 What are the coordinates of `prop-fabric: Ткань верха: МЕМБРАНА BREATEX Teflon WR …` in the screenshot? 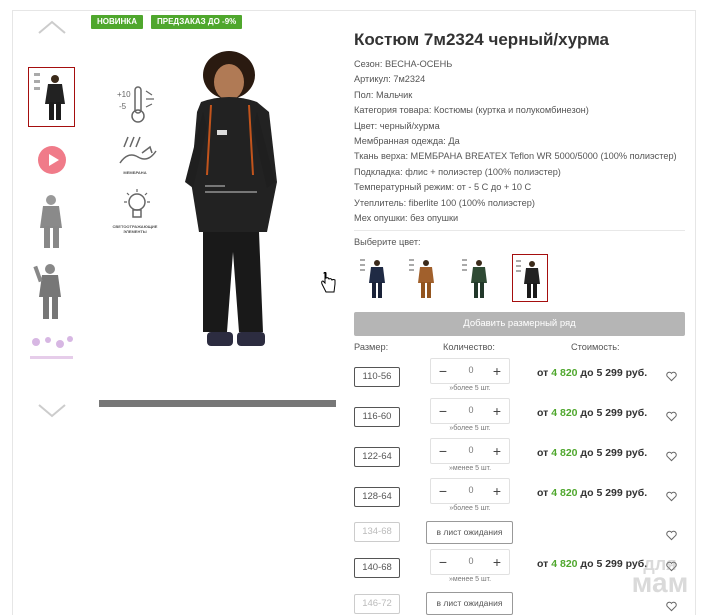 It's located at (515, 156).